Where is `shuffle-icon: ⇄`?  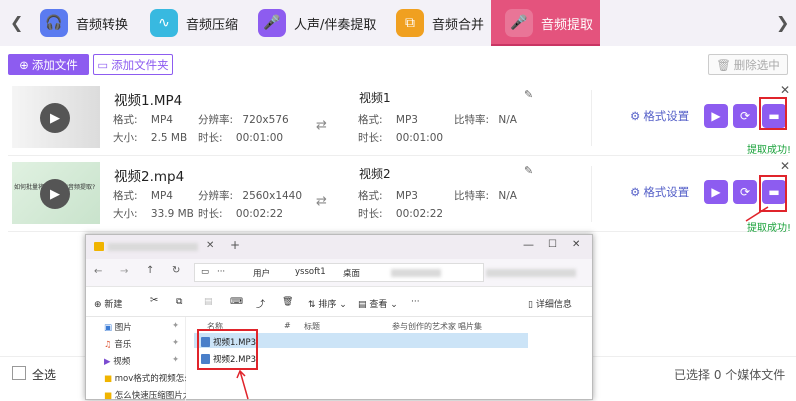 shuffle-icon: ⇄ is located at coordinates (321, 125).